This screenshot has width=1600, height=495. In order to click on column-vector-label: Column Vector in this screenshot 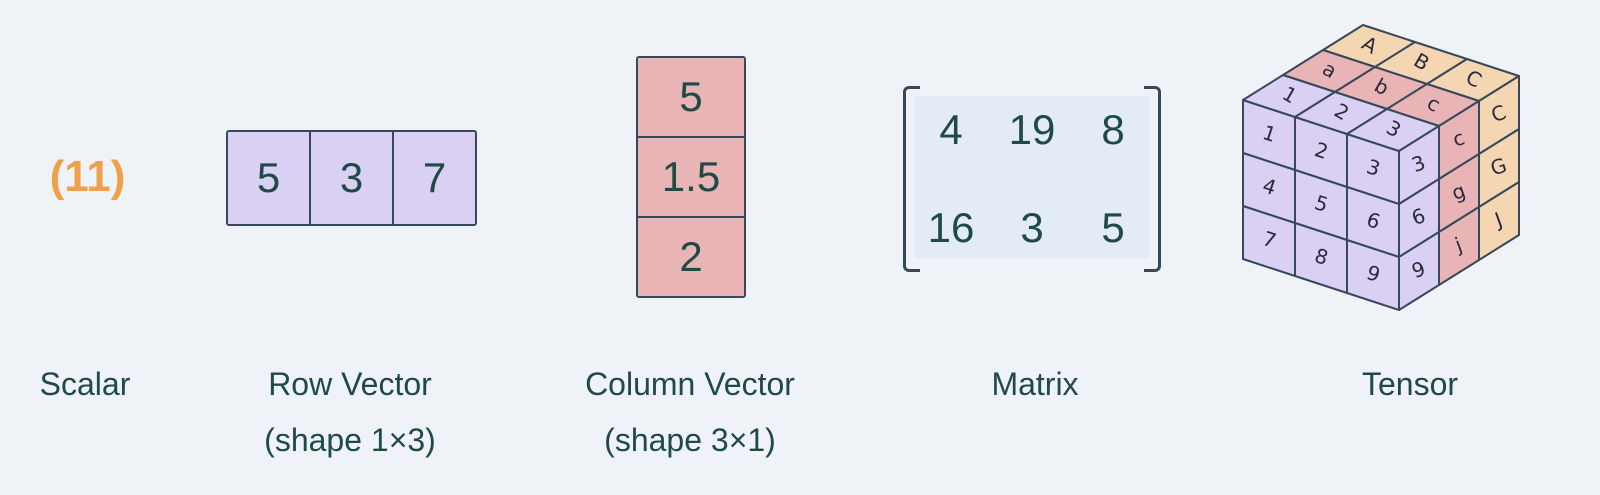, I will do `click(690, 384)`.